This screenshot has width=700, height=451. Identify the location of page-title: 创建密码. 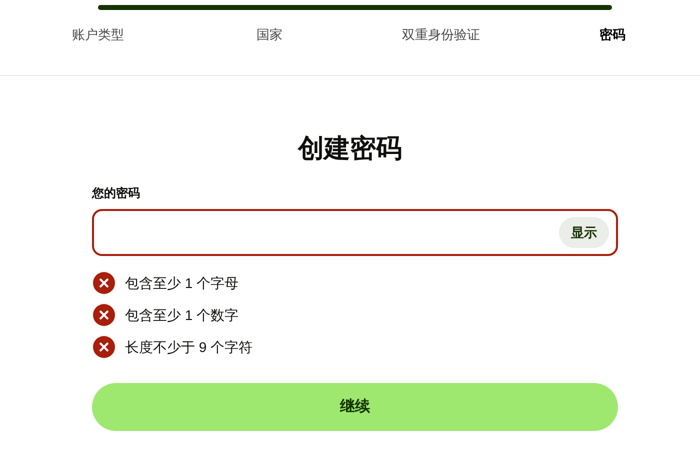
(350, 148).